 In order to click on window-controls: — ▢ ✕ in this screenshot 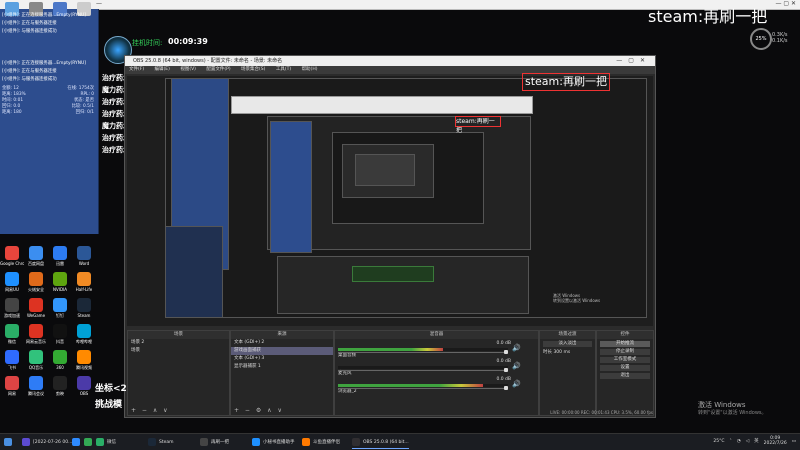, I will do `click(785, 3)`.